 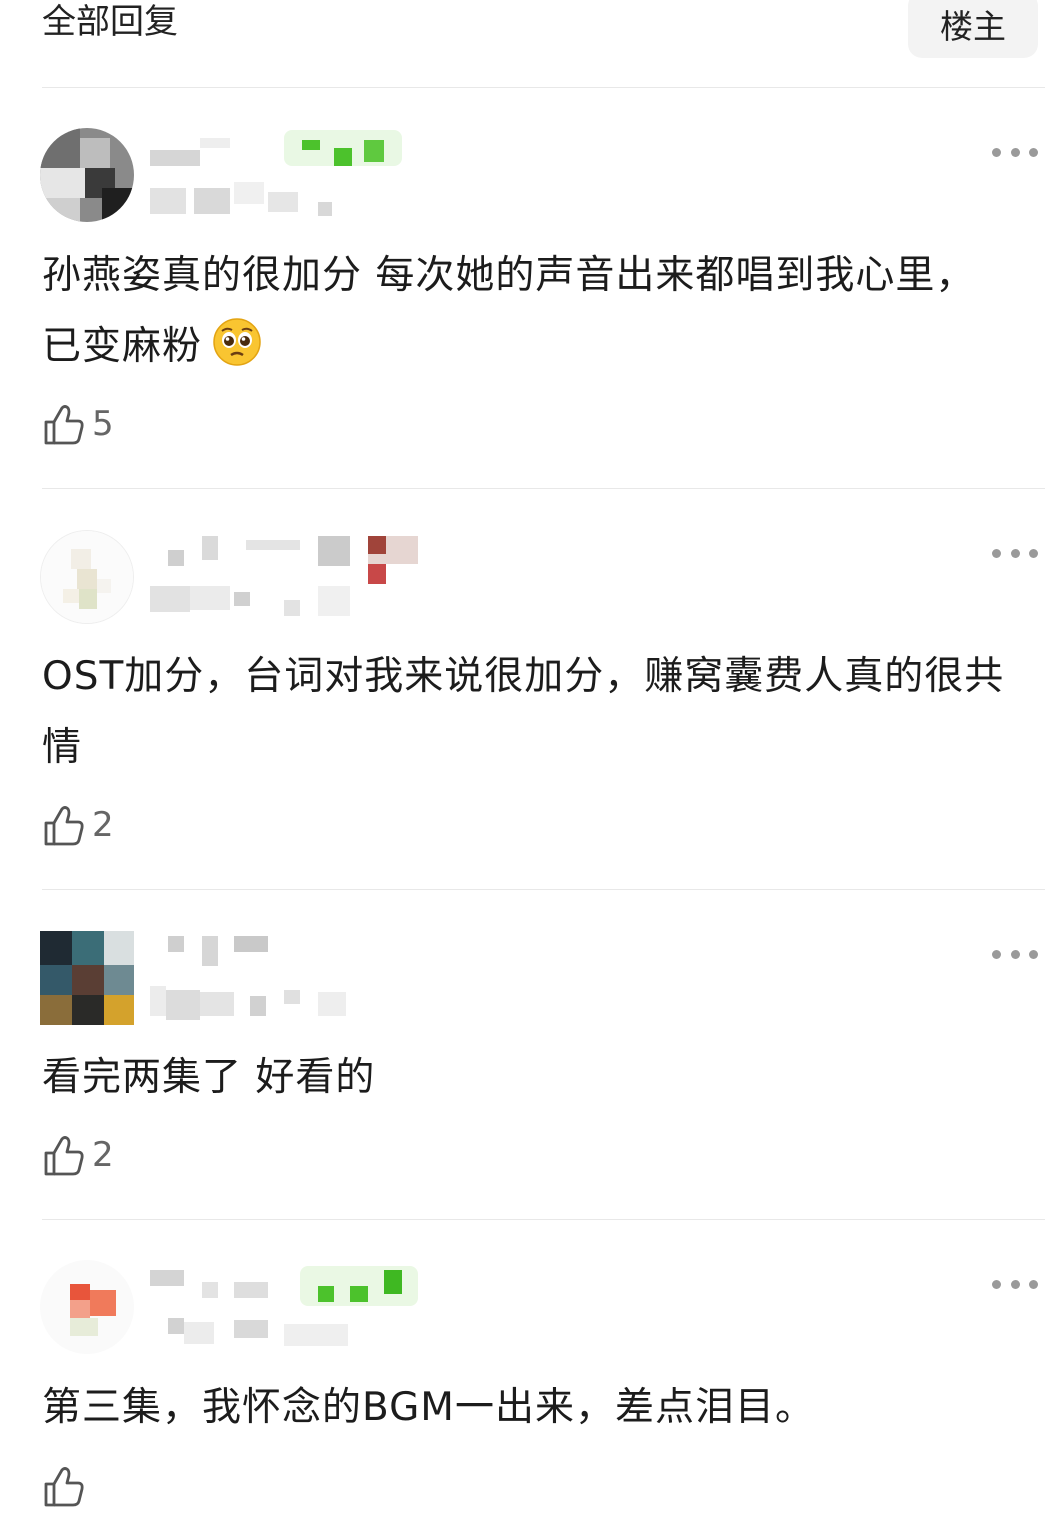 What do you see at coordinates (522, 43) in the screenshot?
I see `reply-header: 全部回复 楼主` at bounding box center [522, 43].